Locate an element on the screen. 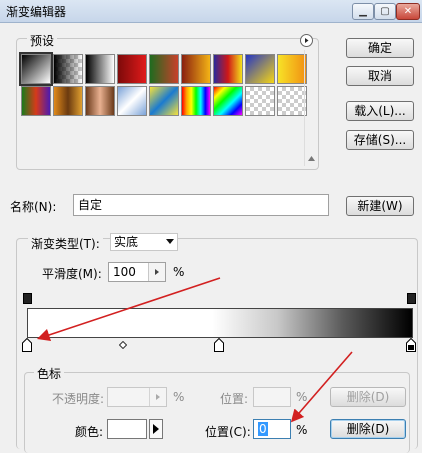  opacity-stepper is located at coordinates (157, 397).